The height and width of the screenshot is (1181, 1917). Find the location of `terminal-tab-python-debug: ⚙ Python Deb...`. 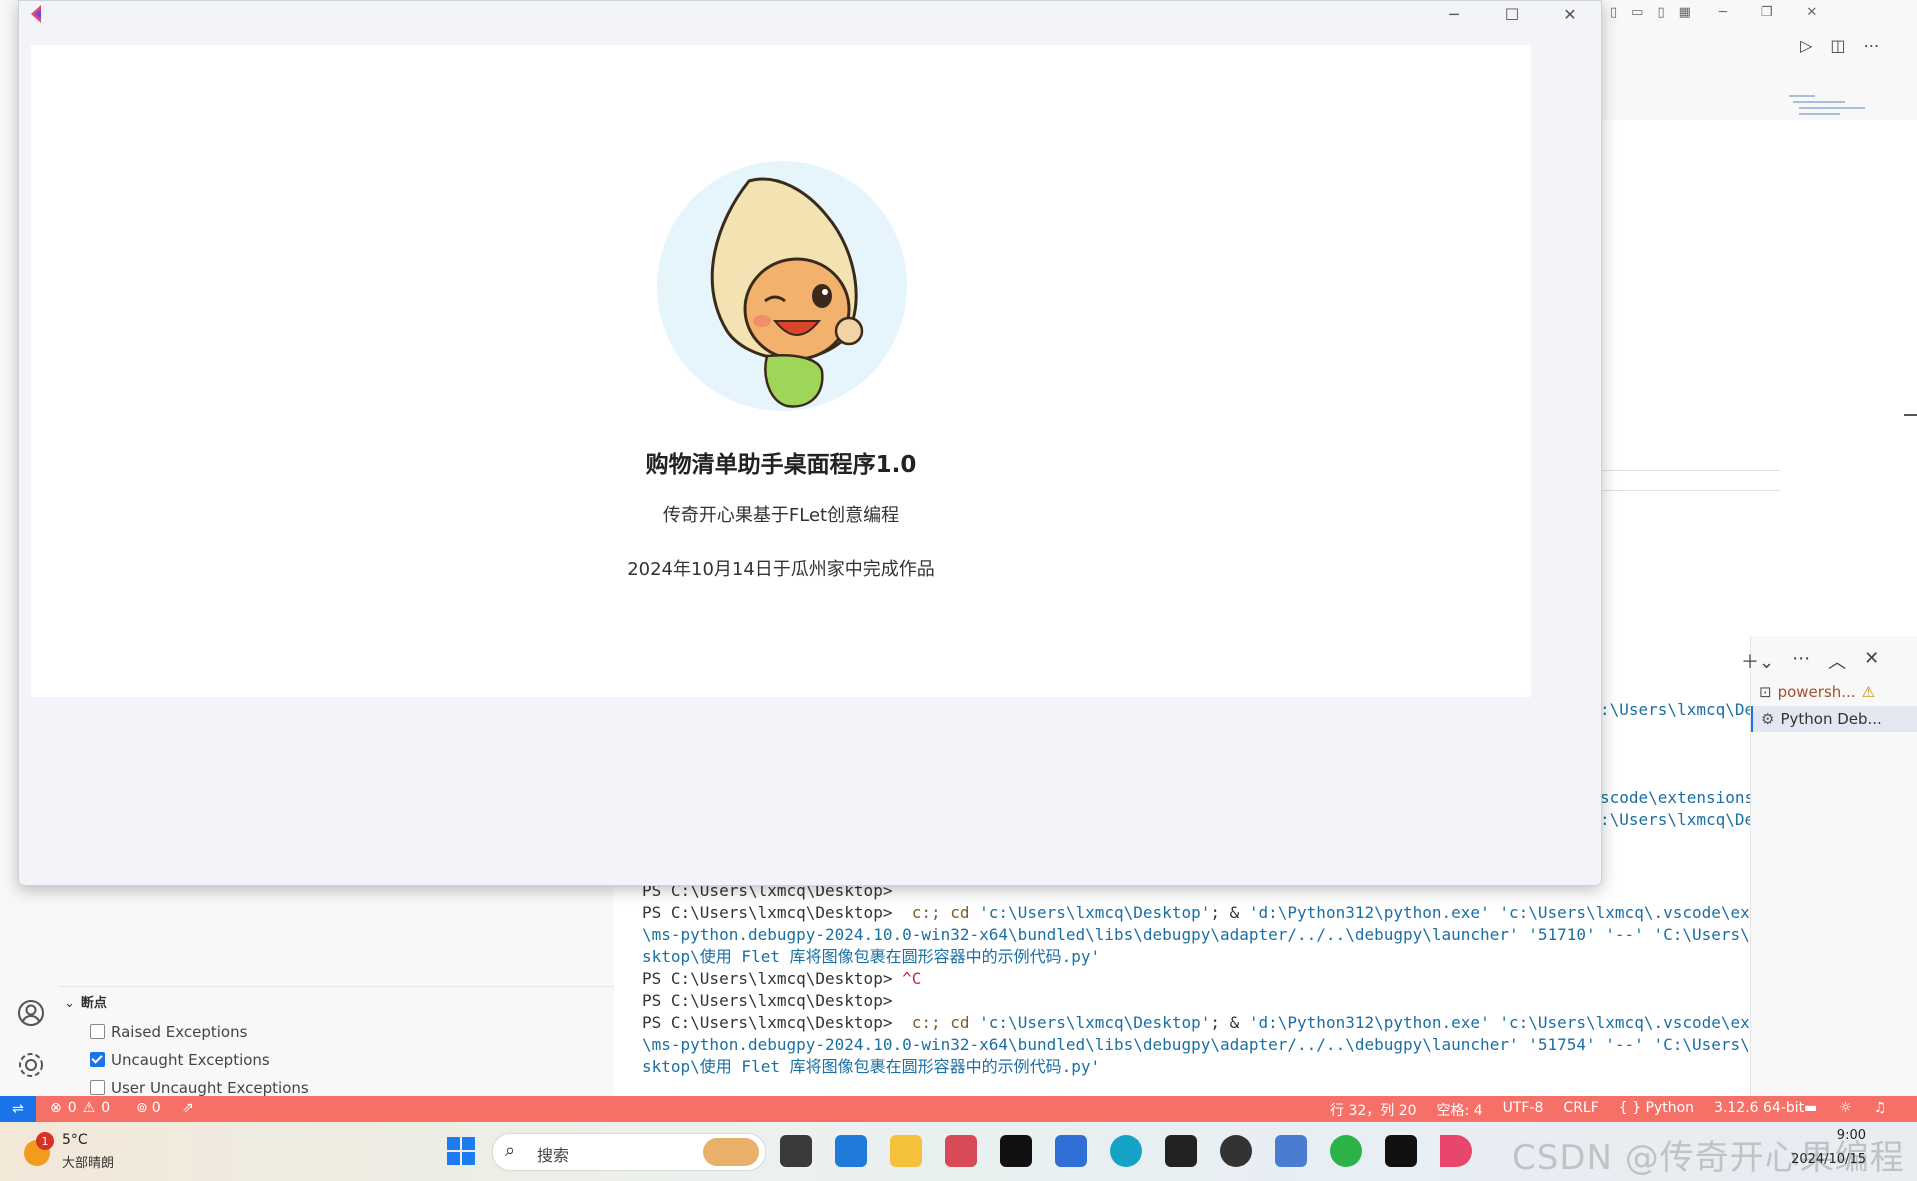

terminal-tab-python-debug: ⚙ Python Deb... is located at coordinates (1834, 719).